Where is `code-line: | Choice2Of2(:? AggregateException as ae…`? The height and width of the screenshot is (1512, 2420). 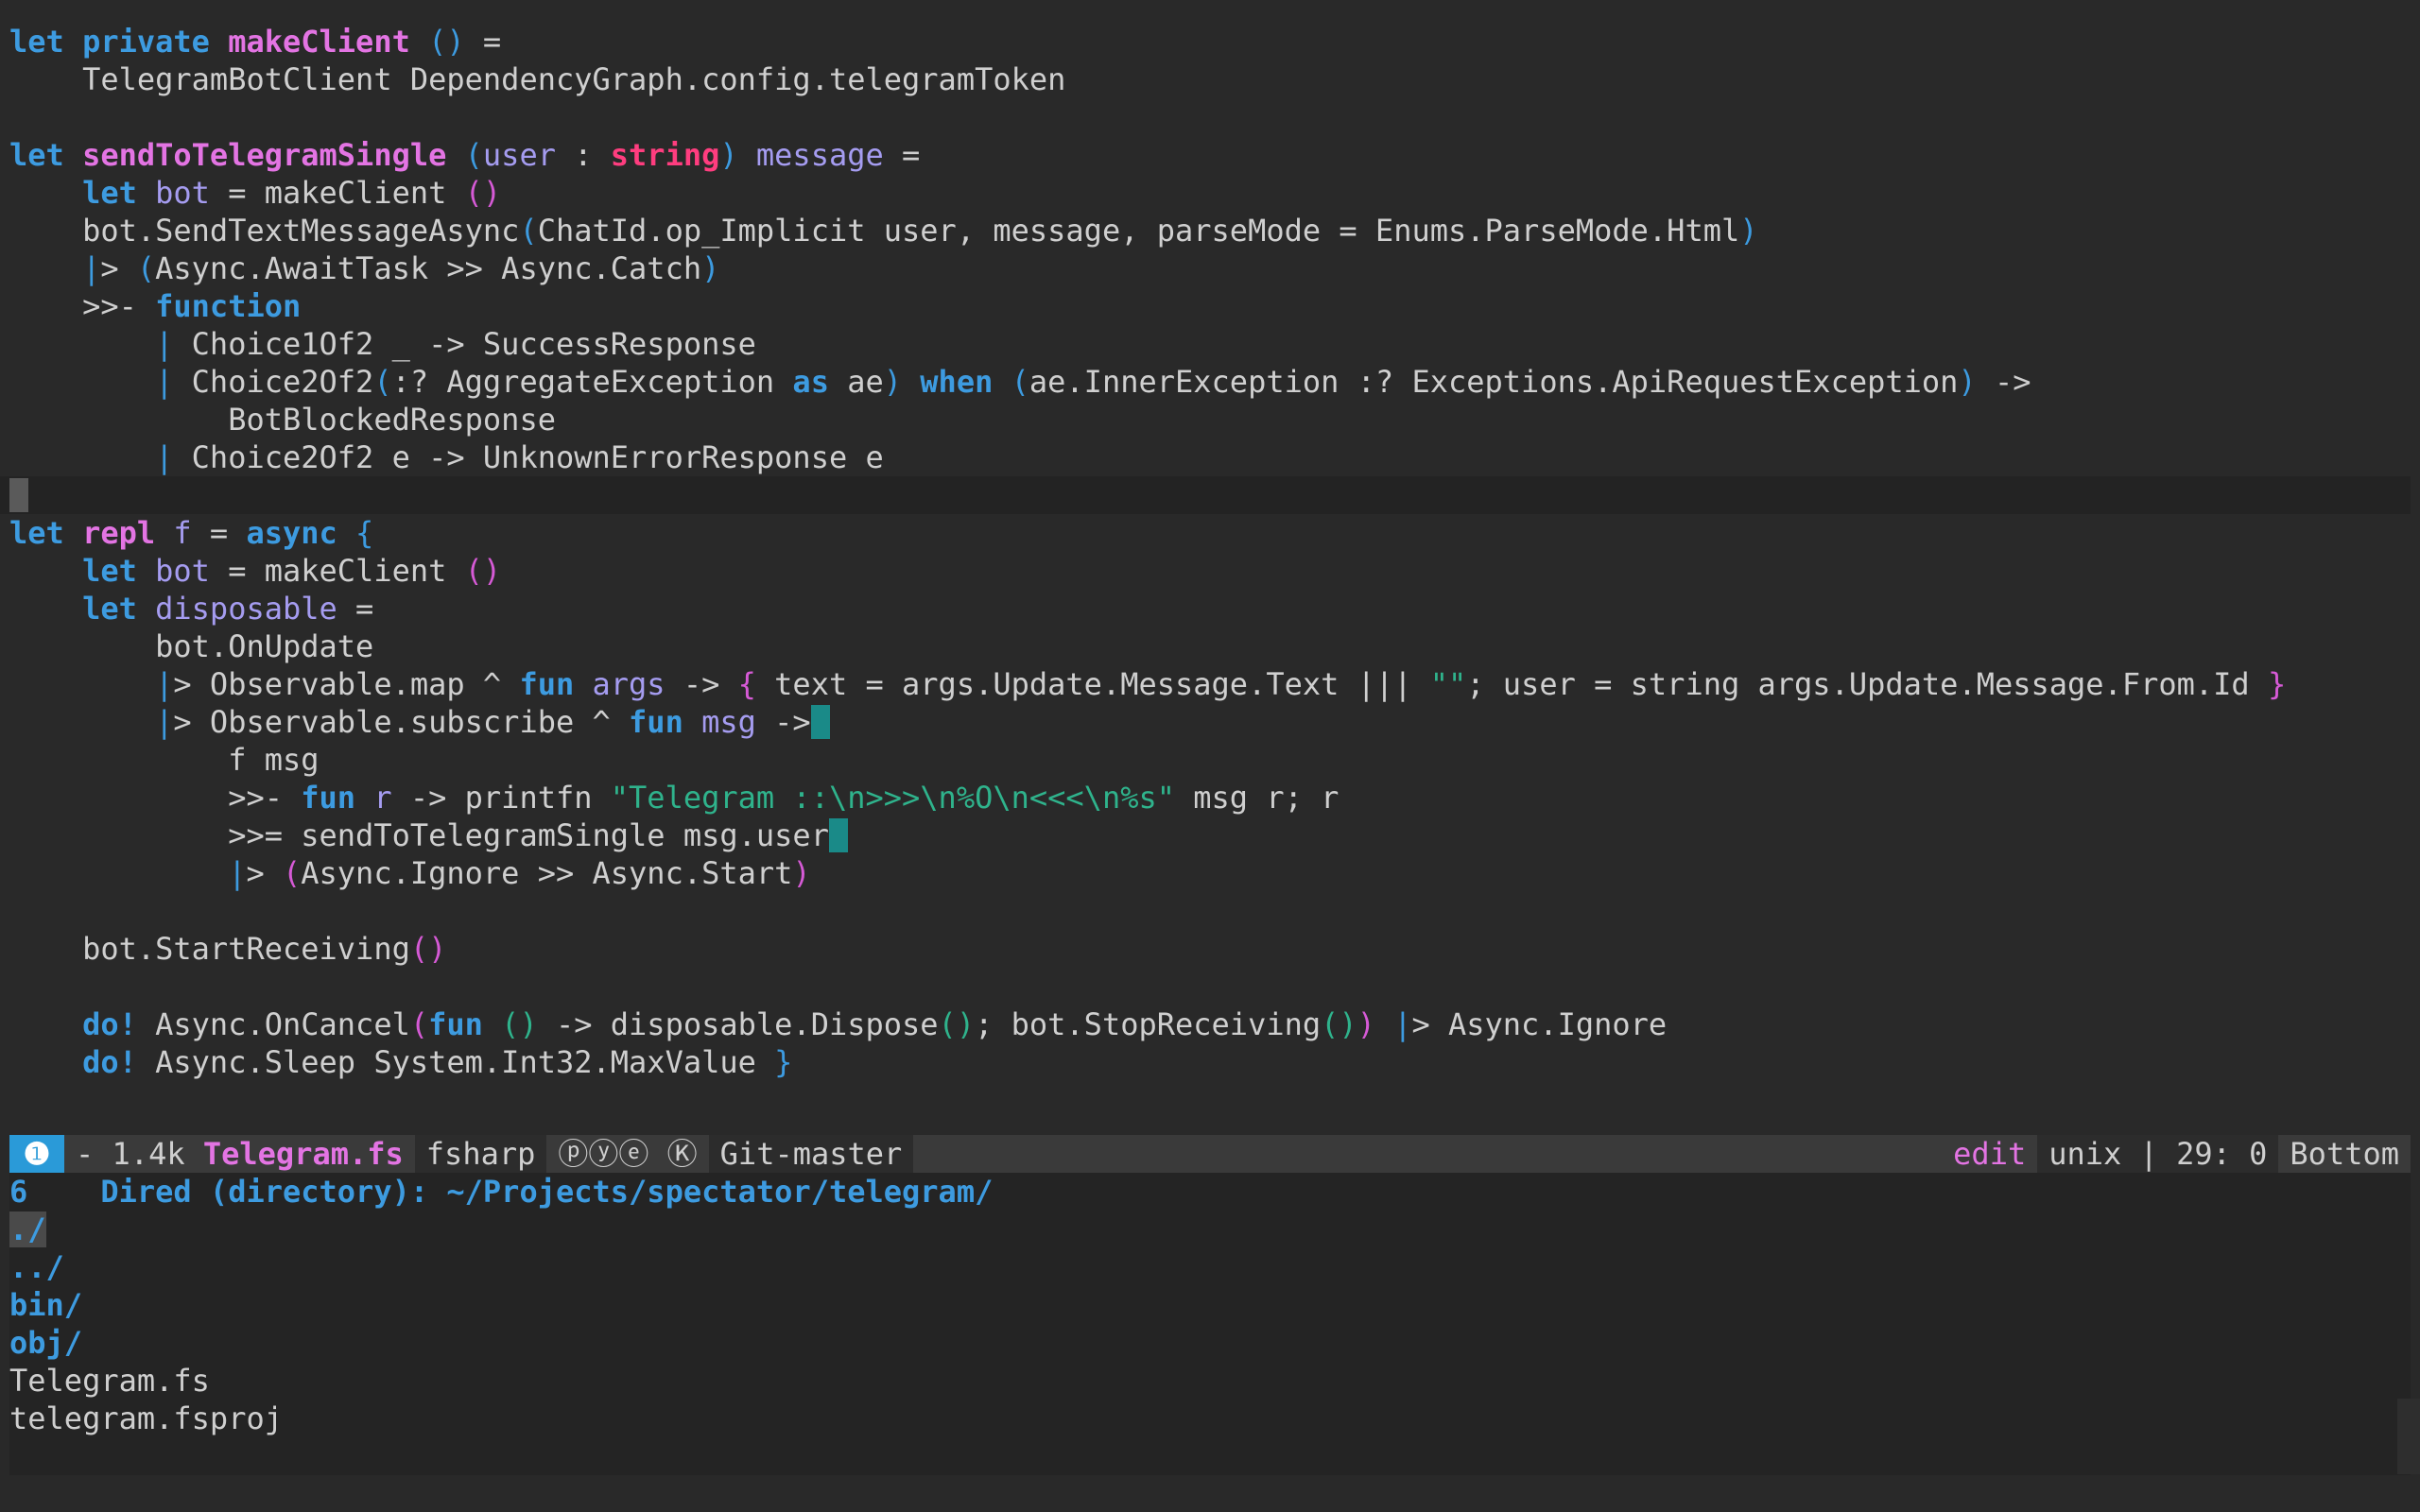
code-line: | Choice2Of2(:? AggregateException as ae… is located at coordinates (1210, 382).